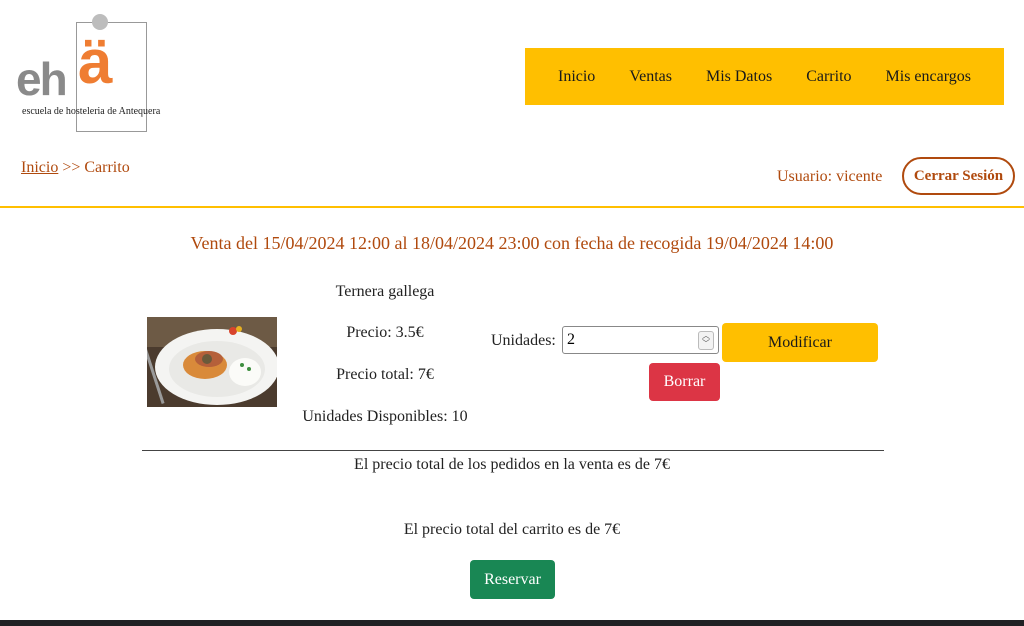  What do you see at coordinates (650, 77) in the screenshot?
I see `nav-ventas: Ventas` at bounding box center [650, 77].